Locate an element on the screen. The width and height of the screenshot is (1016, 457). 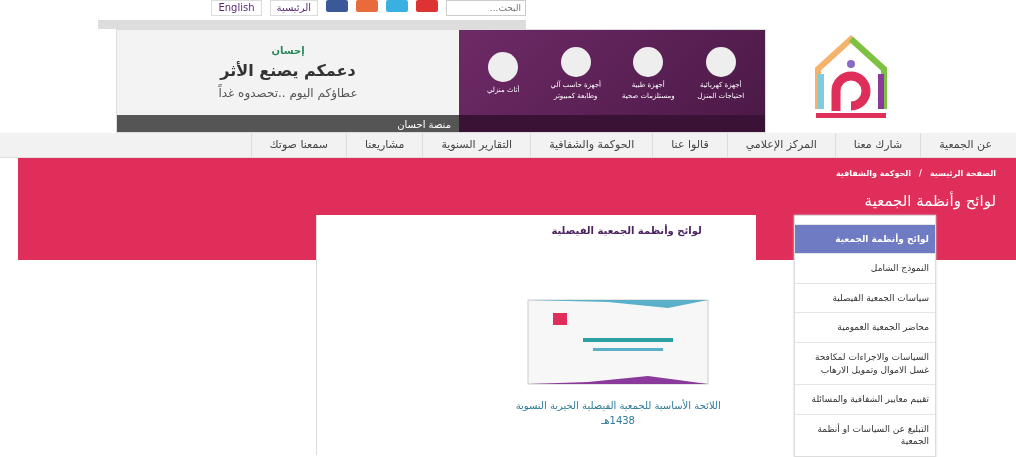
banner-tagline: عطاؤكم اليوم ..تحصدوه غداً is located at coordinates (288, 93).